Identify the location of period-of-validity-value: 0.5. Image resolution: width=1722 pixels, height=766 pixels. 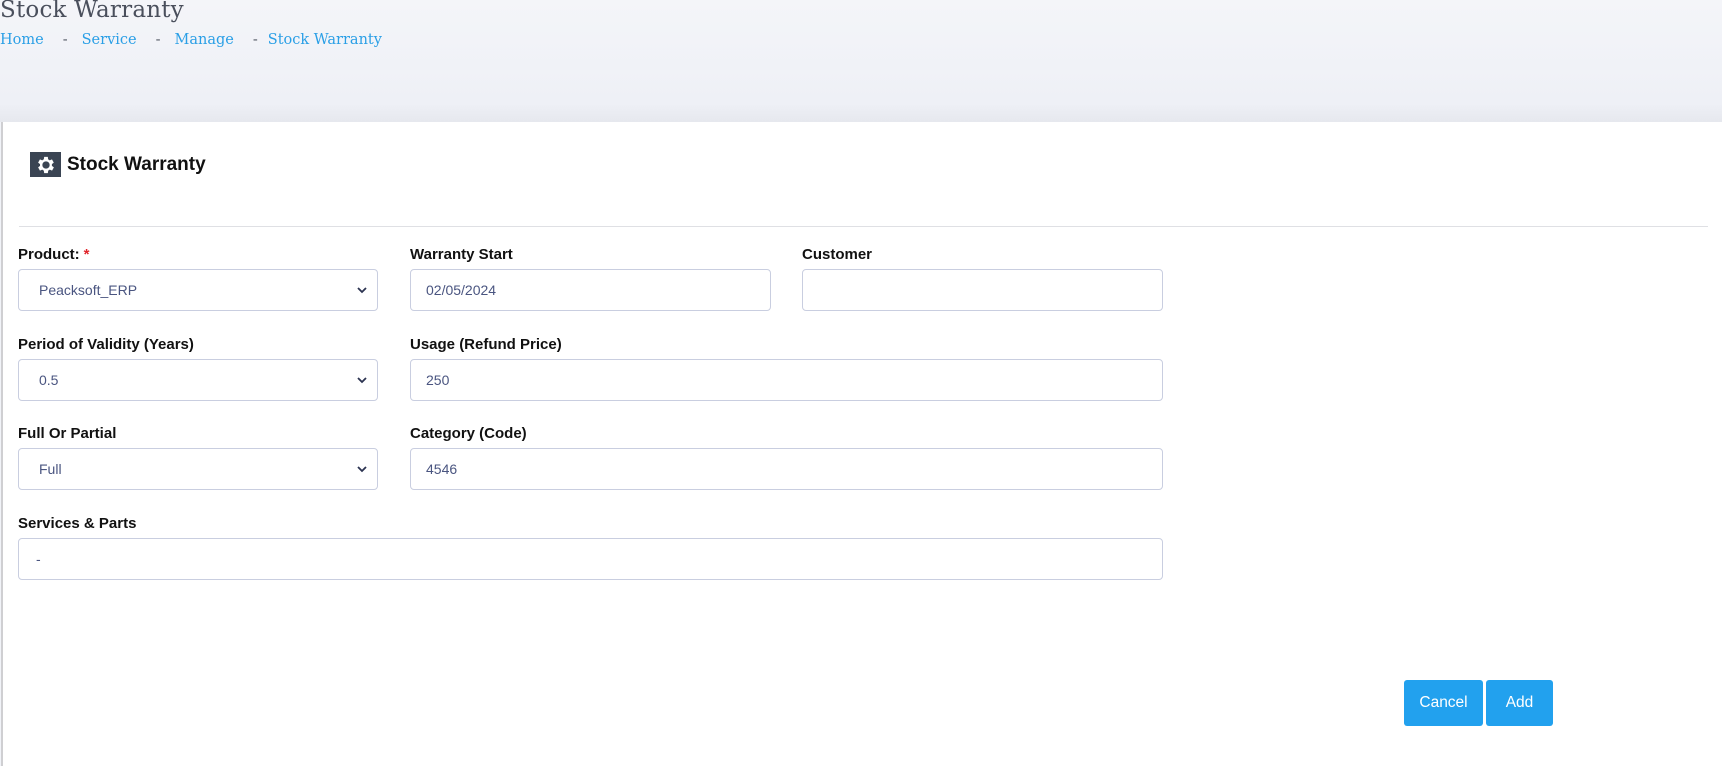
(49, 380).